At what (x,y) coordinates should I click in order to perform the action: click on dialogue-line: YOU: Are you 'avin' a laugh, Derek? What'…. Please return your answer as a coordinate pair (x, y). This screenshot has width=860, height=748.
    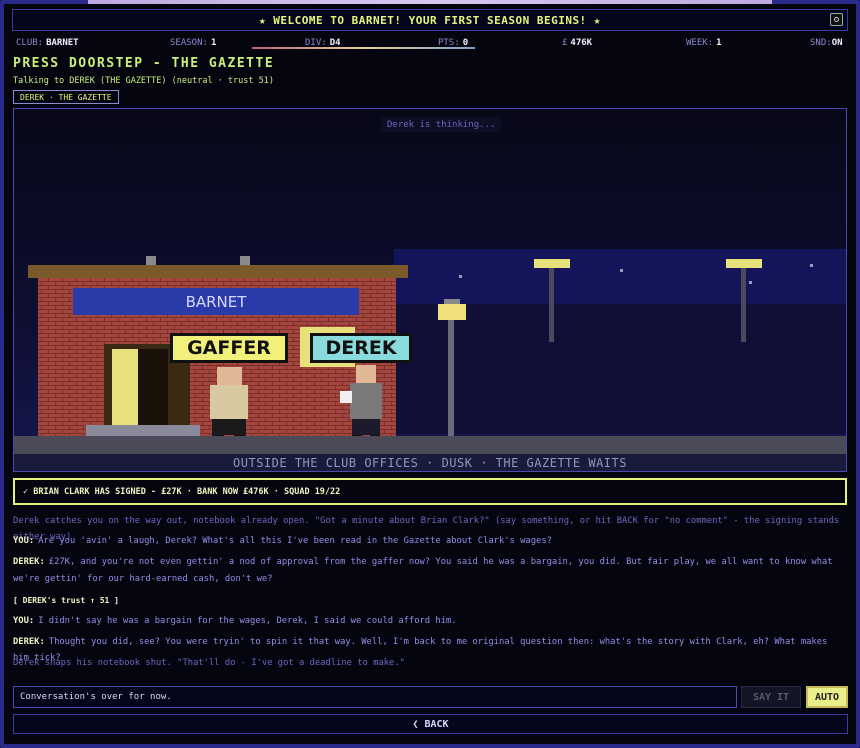
    Looking at the image, I should click on (430, 541).